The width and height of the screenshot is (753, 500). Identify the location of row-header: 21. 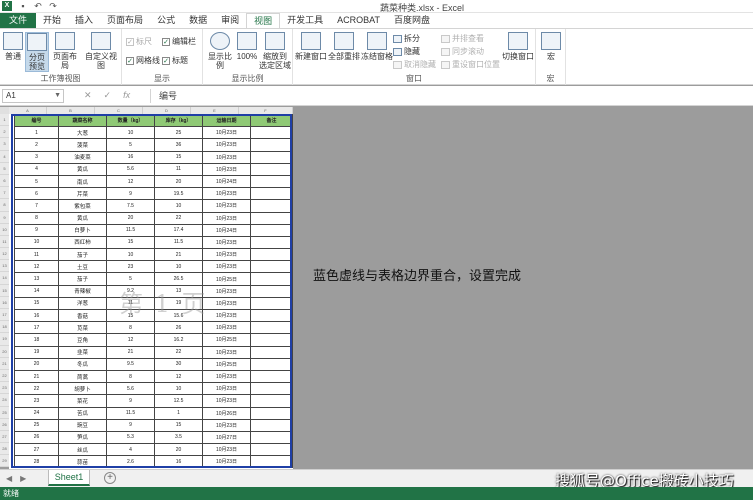
(4, 364).